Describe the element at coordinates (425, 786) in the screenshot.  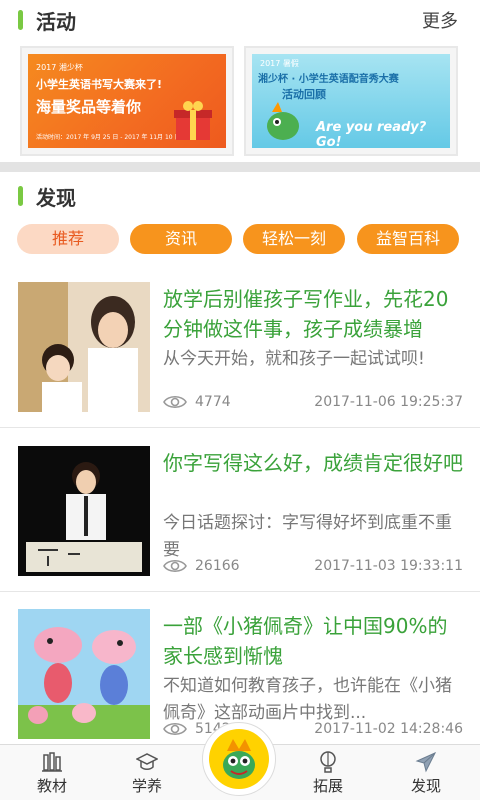
I see `nav-discover-label: 发现` at that location.